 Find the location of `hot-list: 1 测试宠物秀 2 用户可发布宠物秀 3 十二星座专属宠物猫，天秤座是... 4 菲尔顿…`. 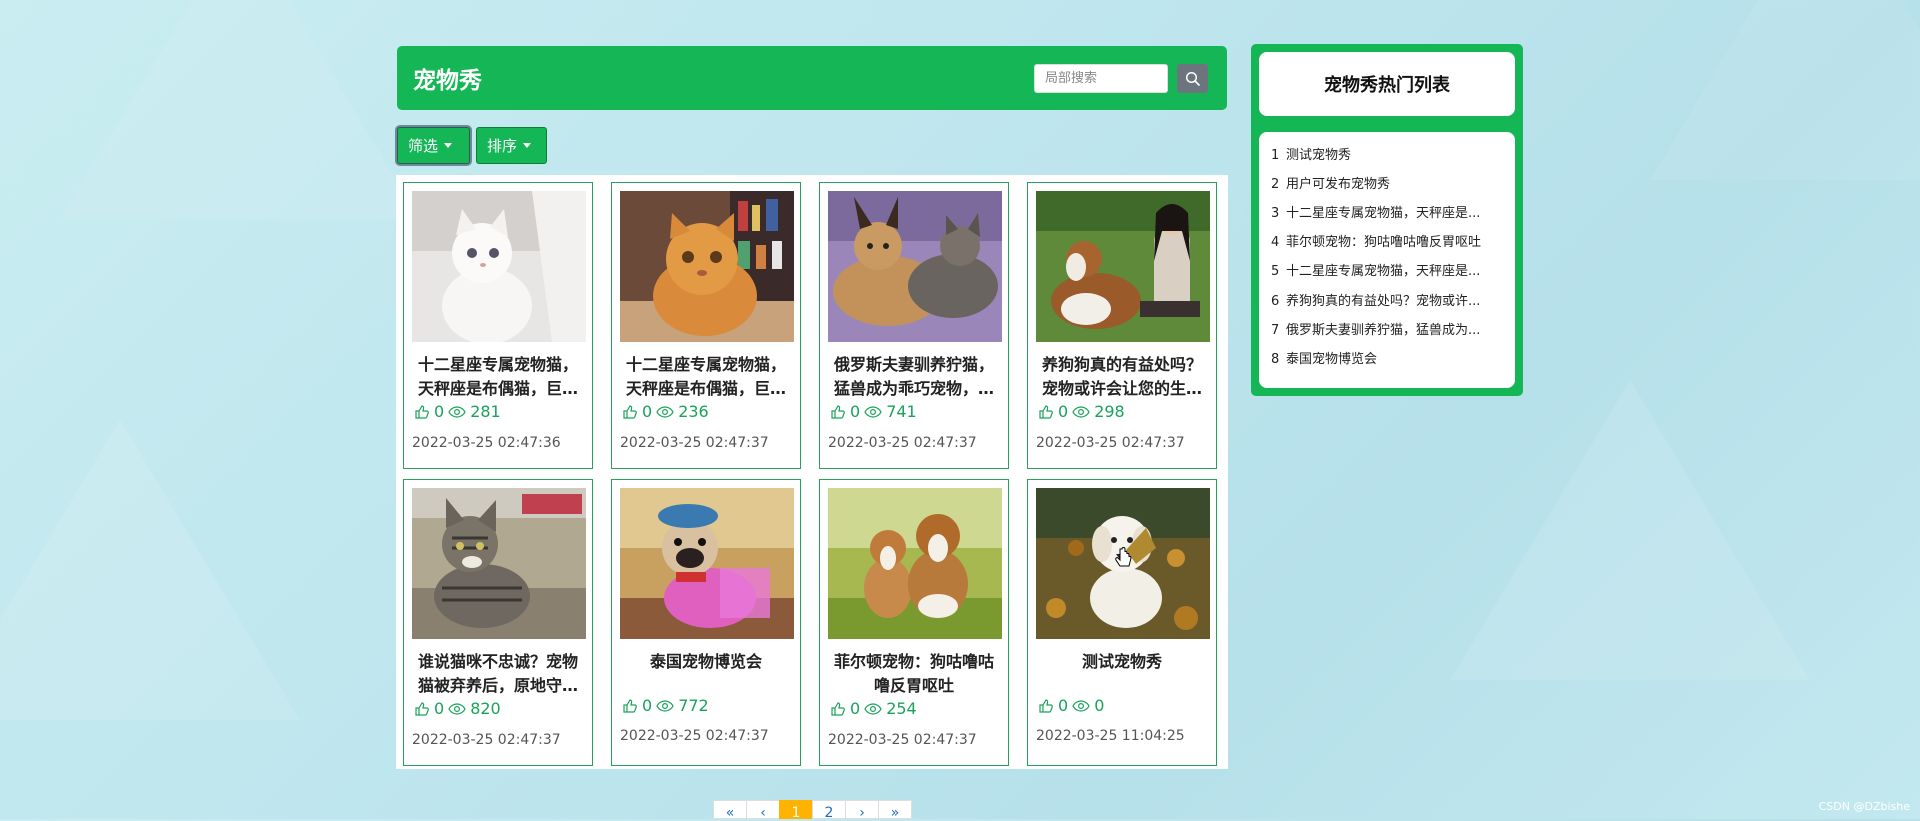

hot-list: 1 测试宠物秀 2 用户可发布宠物秀 3 十二星座专属宠物猫，天秤座是... 4 菲尔顿… is located at coordinates (1387, 260).